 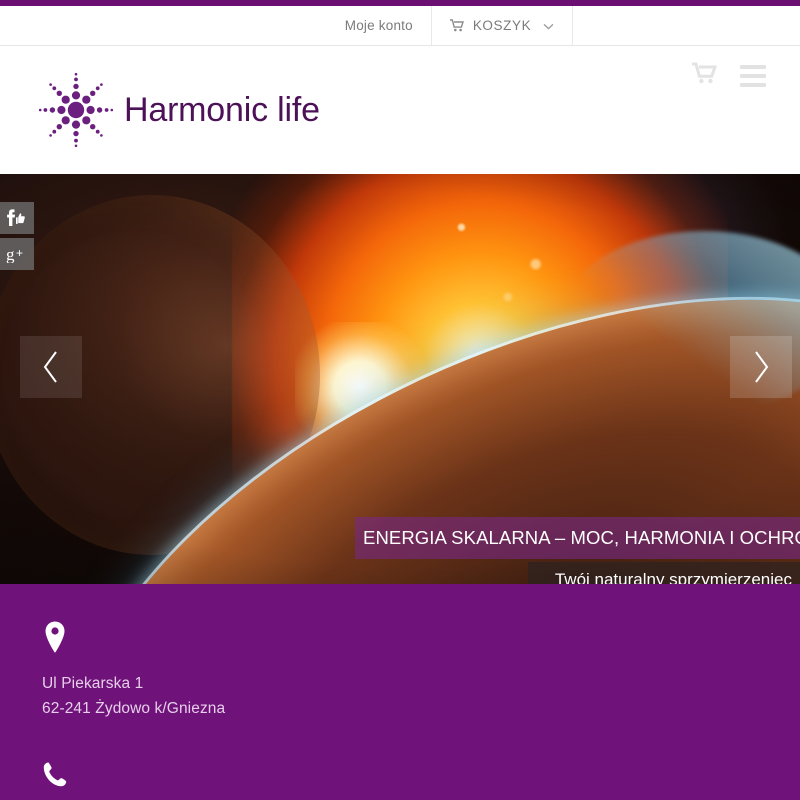 I want to click on footer-address: Ul Piekarska 1 62-241 Żydowo k/Gniezna, so click(x=421, y=696).